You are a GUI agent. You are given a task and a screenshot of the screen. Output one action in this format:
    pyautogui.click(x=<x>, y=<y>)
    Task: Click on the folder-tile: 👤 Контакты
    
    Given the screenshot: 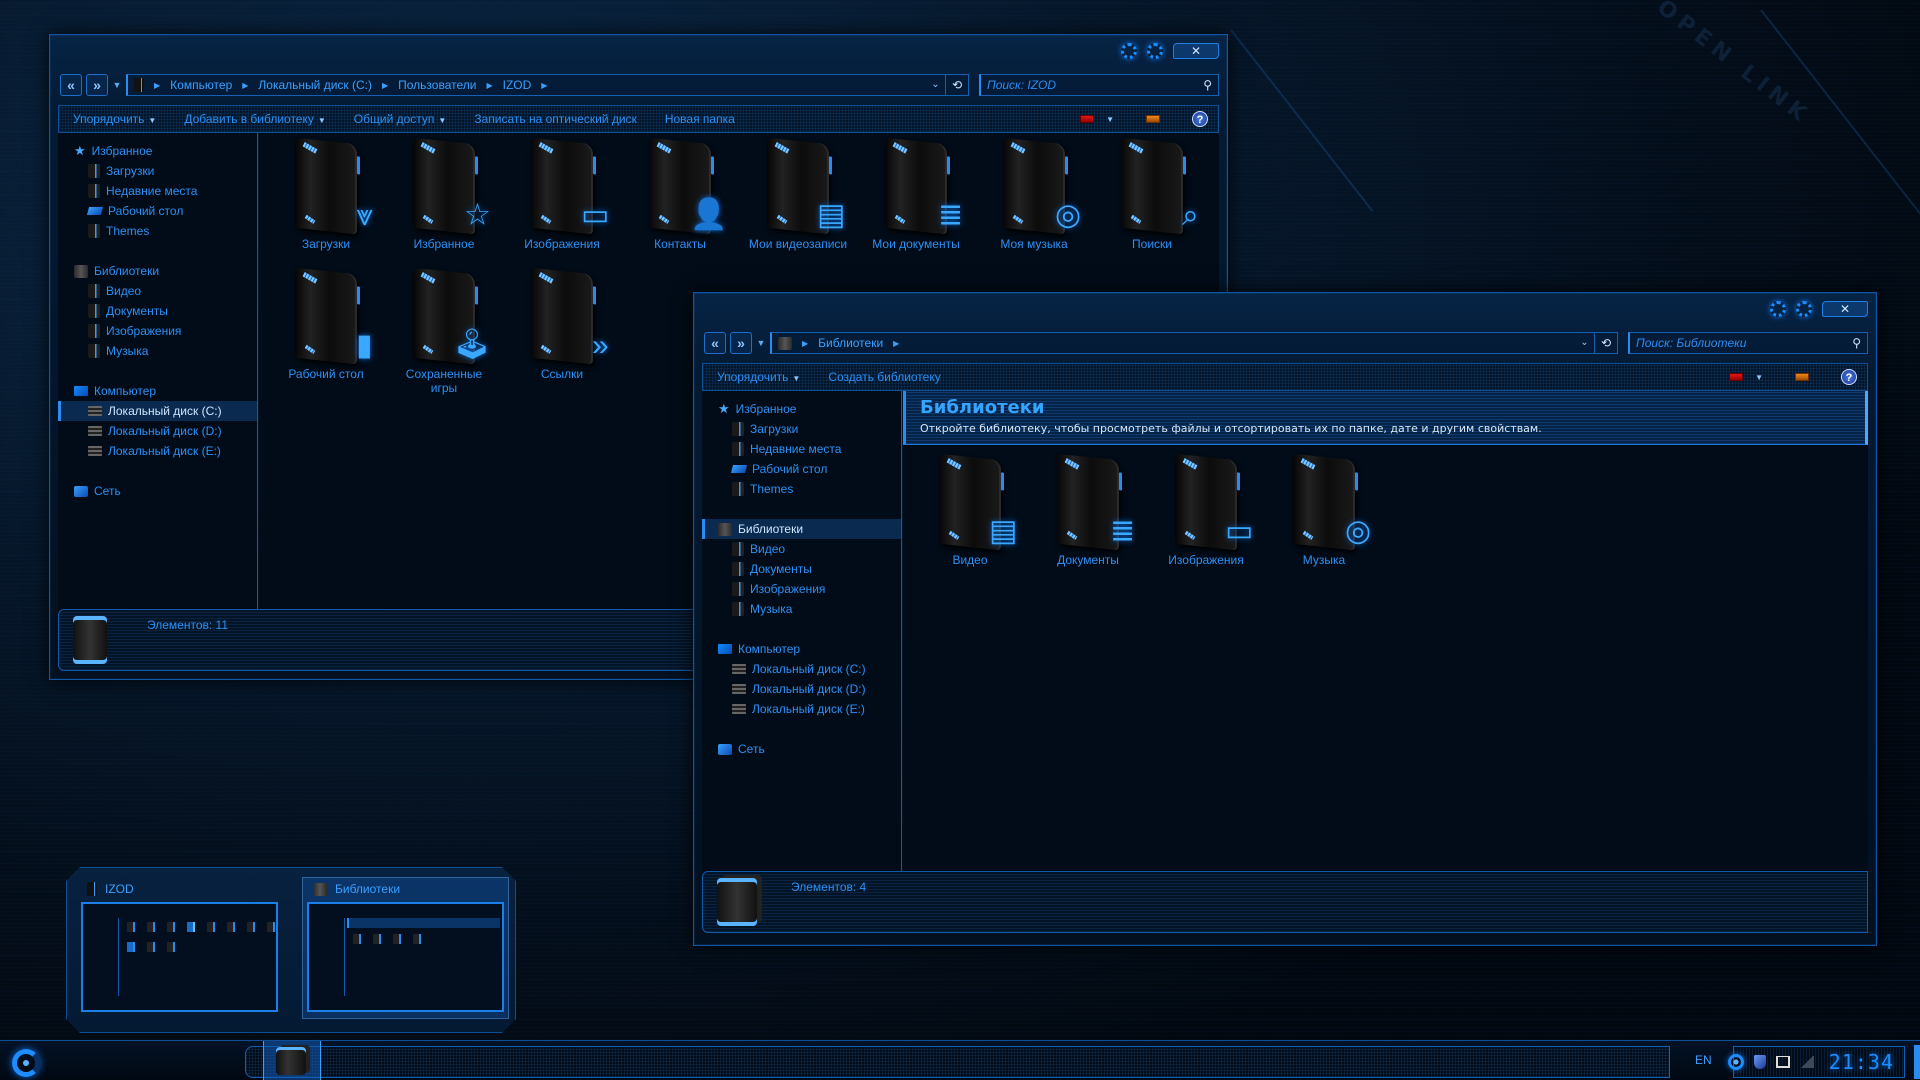 What is the action you would take?
    pyautogui.click(x=680, y=203)
    